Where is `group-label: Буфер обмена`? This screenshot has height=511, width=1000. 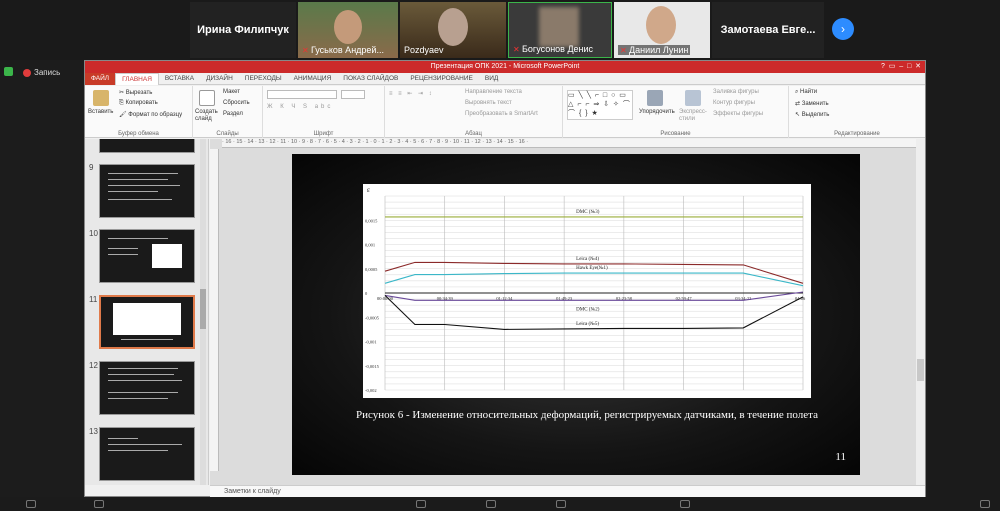 group-label: Буфер обмена is located at coordinates (138, 134).